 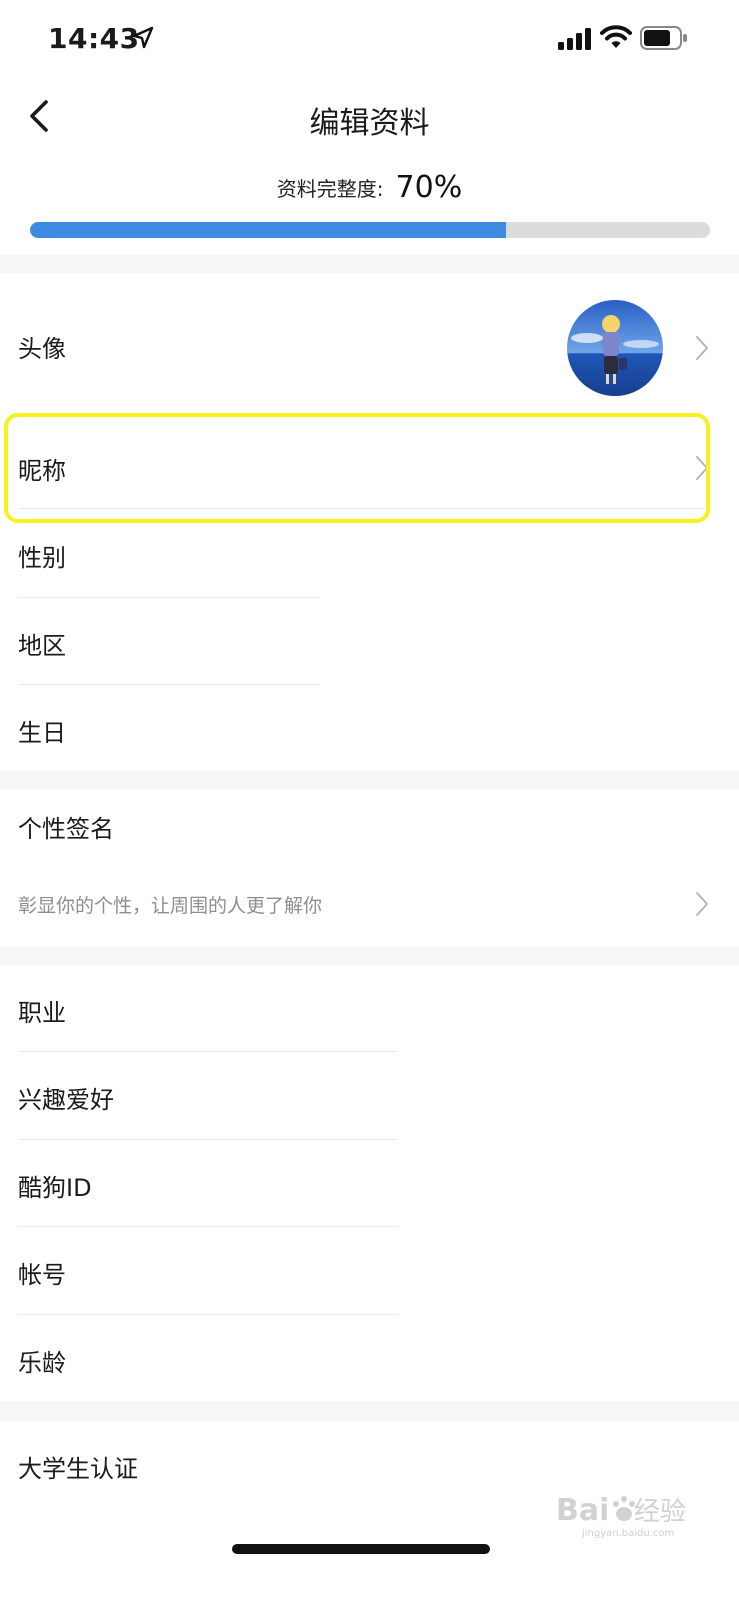 What do you see at coordinates (369, 1008) in the screenshot?
I see `row-occupation: 职业` at bounding box center [369, 1008].